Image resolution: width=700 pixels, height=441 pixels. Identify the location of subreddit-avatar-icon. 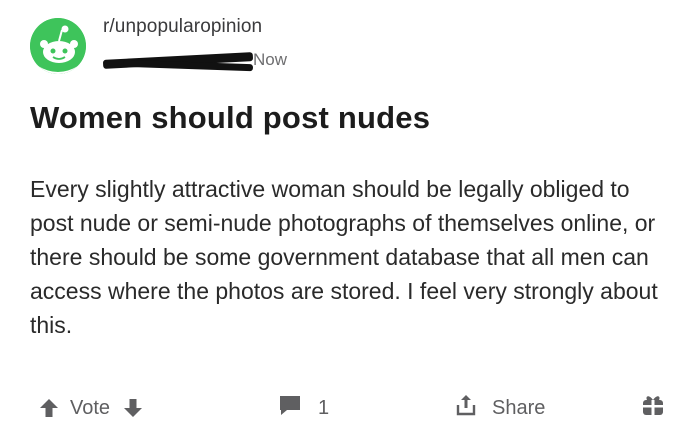
(58, 46).